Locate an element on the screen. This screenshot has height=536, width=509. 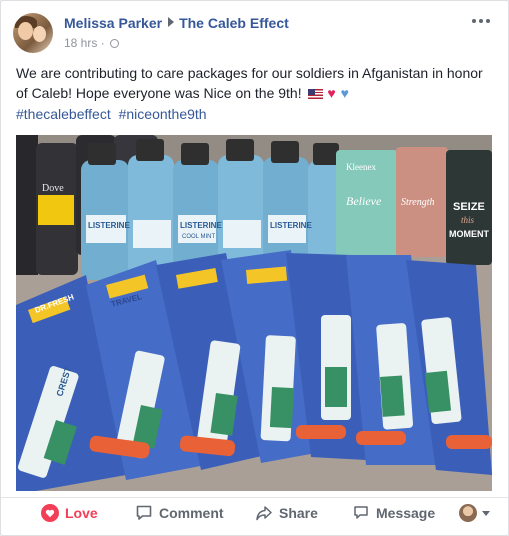
hashtags: #thecalebeffect #niceonthe9th is located at coordinates (113, 114).